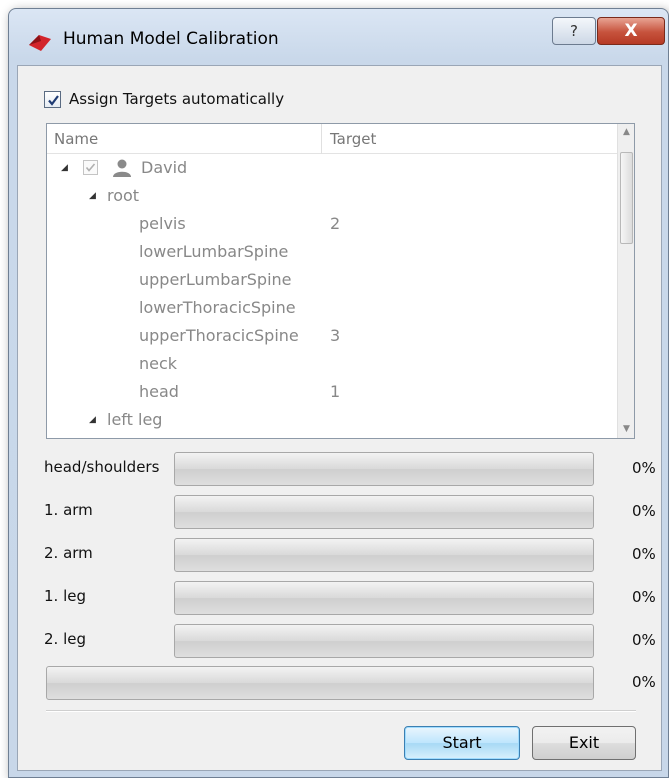  I want to click on scroll-down-arrow-icon: ▼, so click(626, 429).